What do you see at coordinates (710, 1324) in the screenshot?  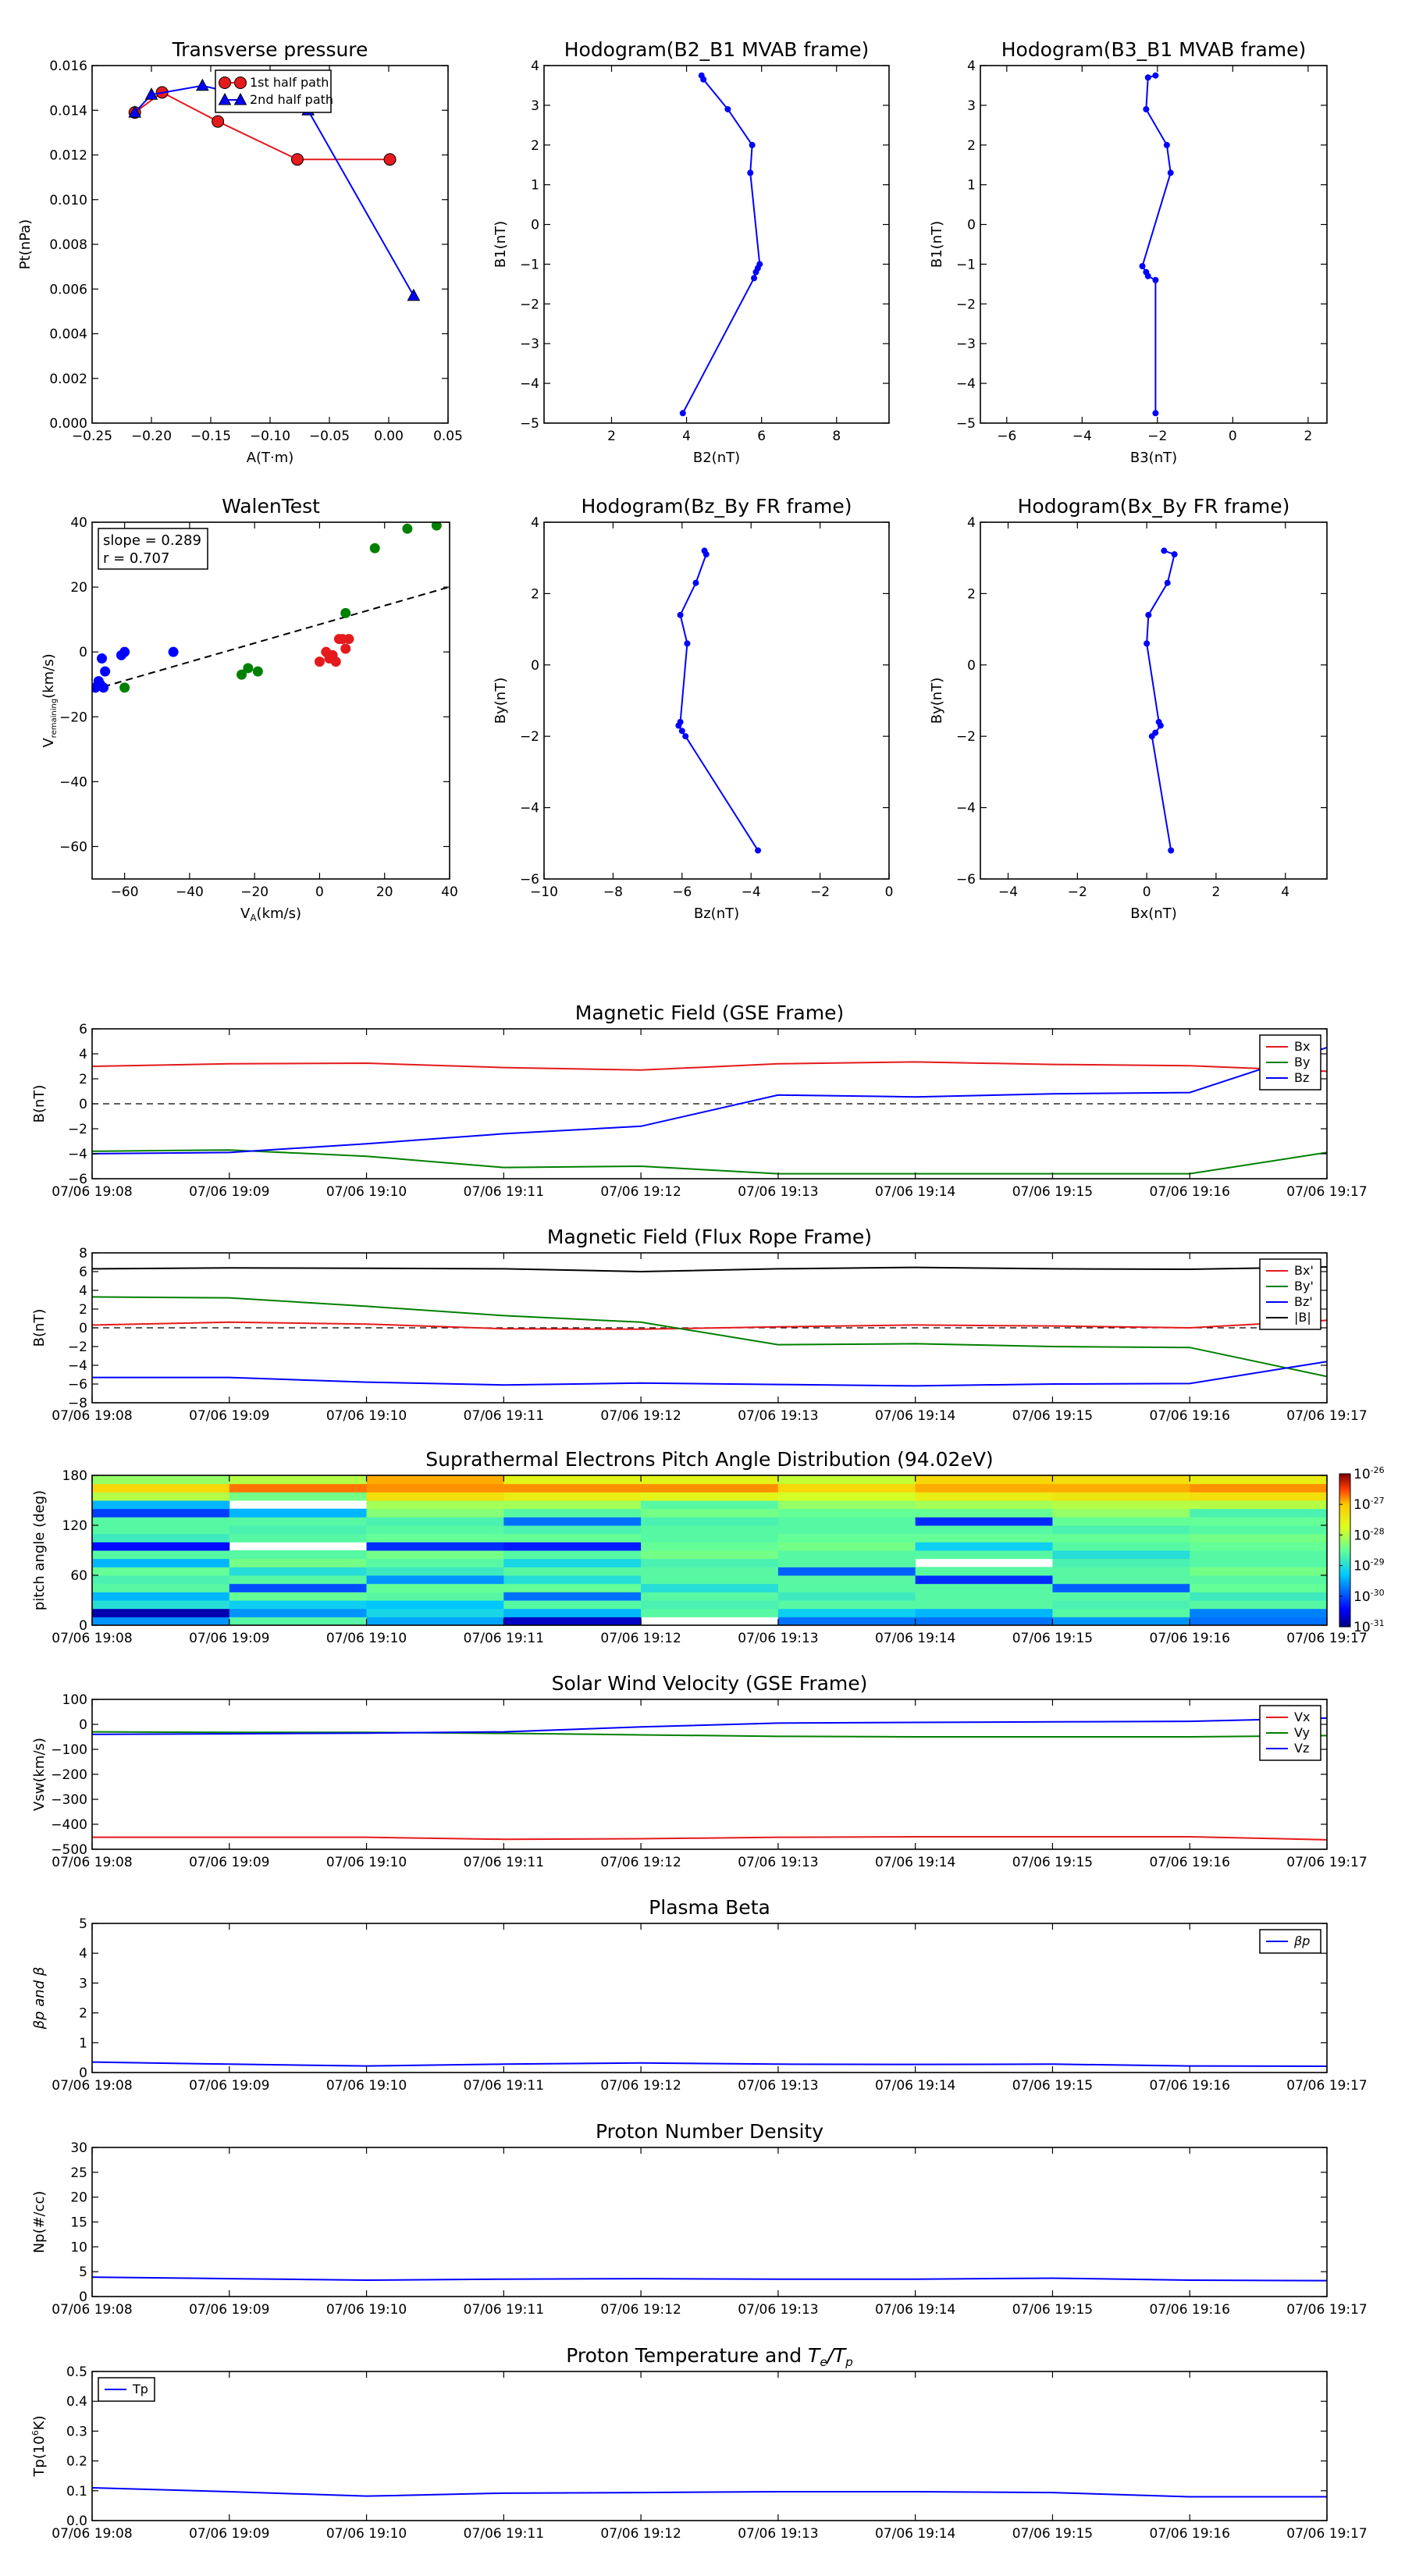 I see `series-line-Bx'` at bounding box center [710, 1324].